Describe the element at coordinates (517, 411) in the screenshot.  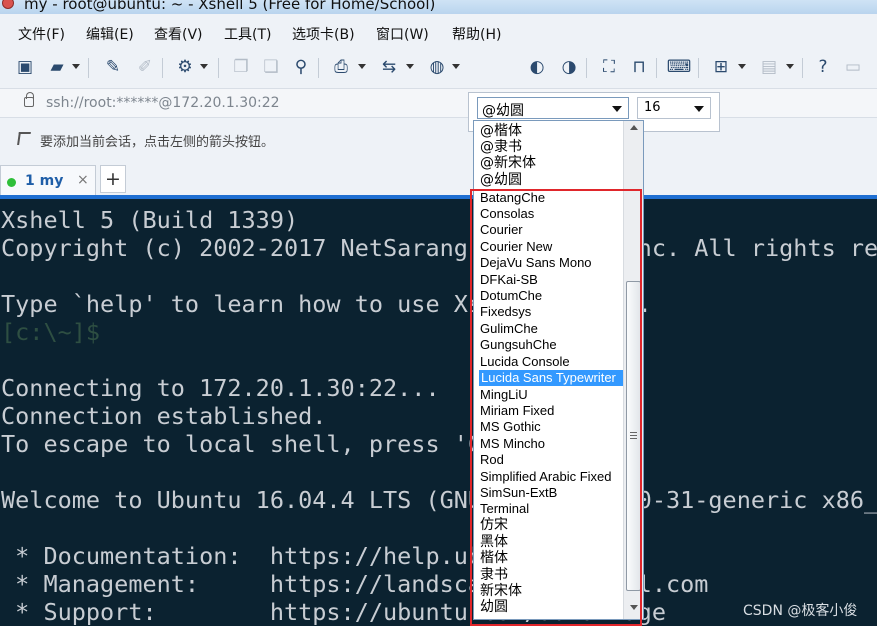
I see `font-option: Miriam Fixed` at that location.